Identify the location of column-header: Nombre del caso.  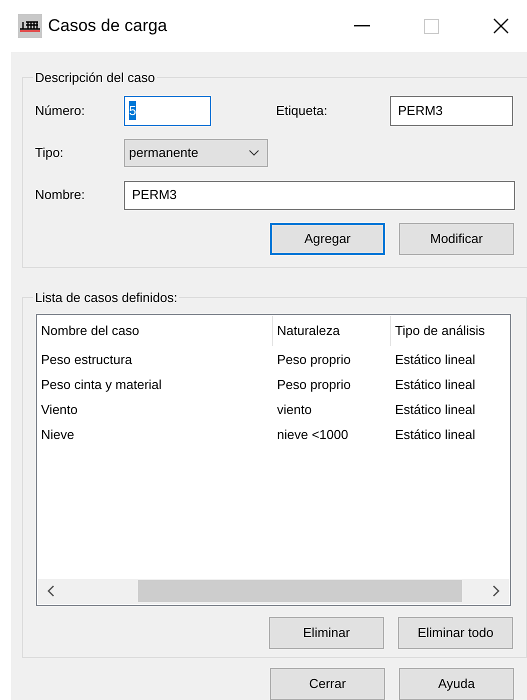
(155, 331).